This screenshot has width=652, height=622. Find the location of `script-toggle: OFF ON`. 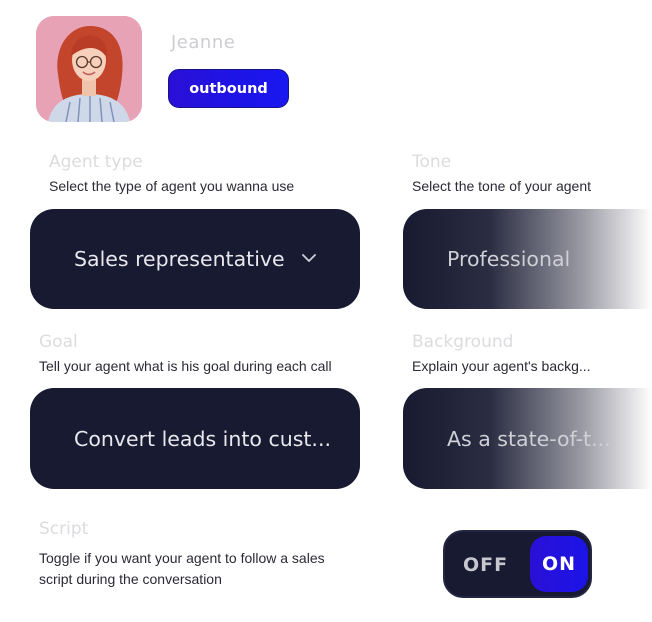

script-toggle: OFF ON is located at coordinates (517, 564).